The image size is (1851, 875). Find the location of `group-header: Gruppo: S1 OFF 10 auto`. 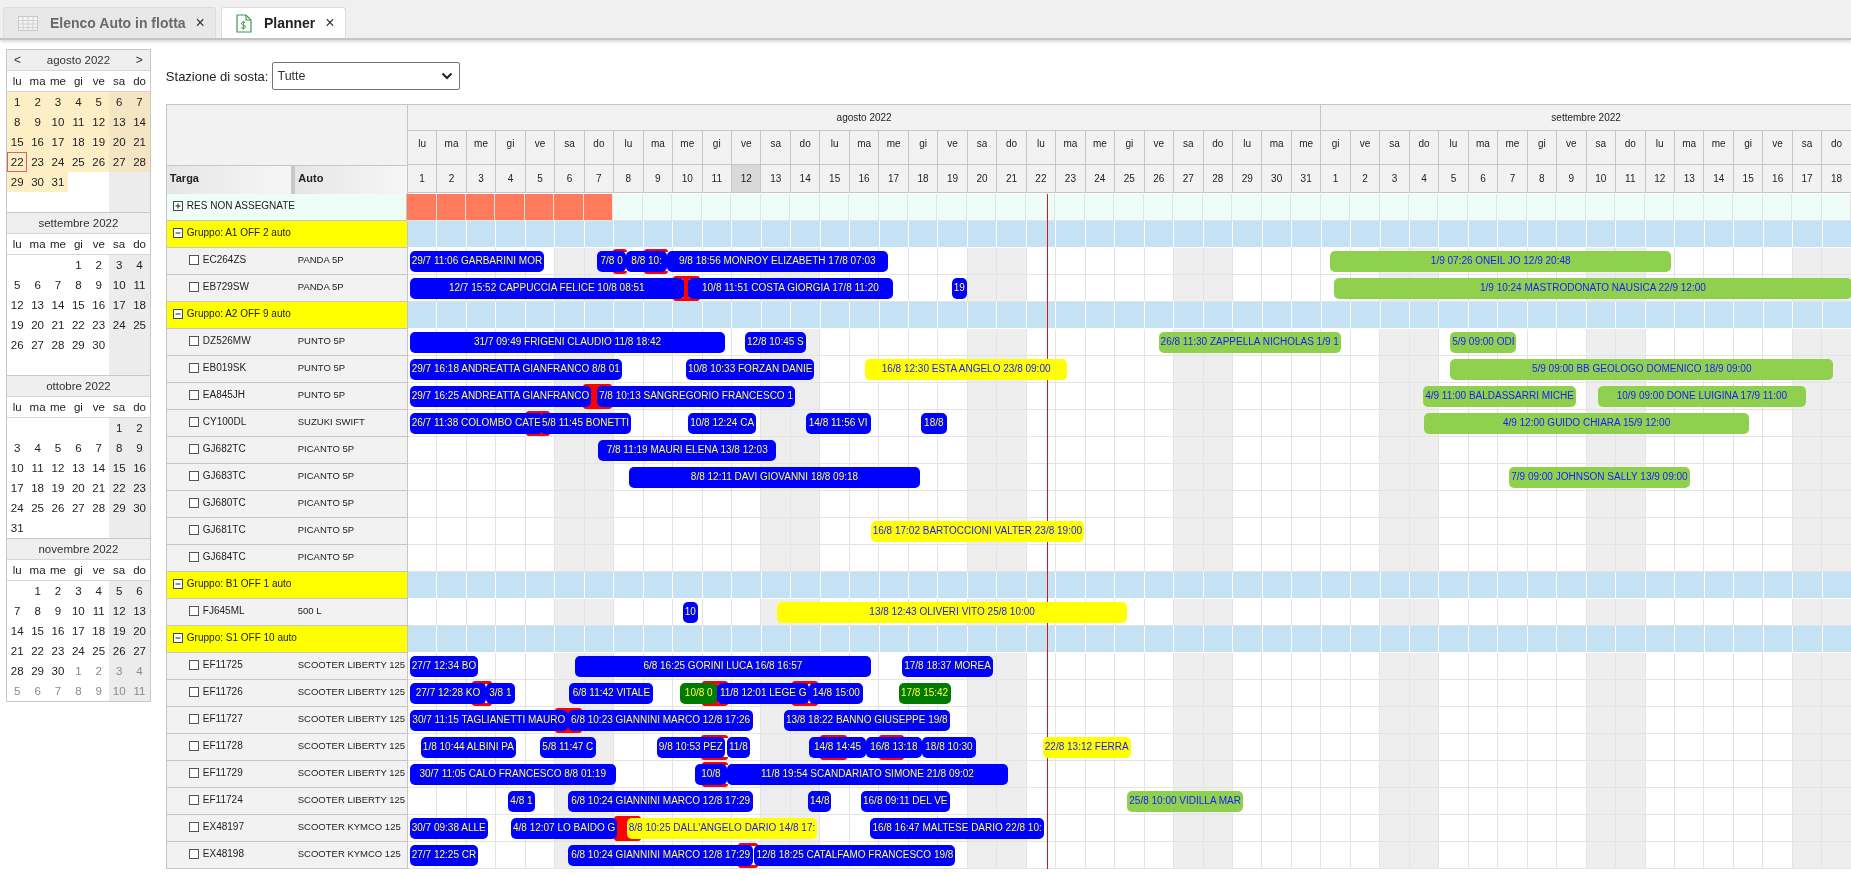

group-header: Gruppo: S1 OFF 10 auto is located at coordinates (287, 639).